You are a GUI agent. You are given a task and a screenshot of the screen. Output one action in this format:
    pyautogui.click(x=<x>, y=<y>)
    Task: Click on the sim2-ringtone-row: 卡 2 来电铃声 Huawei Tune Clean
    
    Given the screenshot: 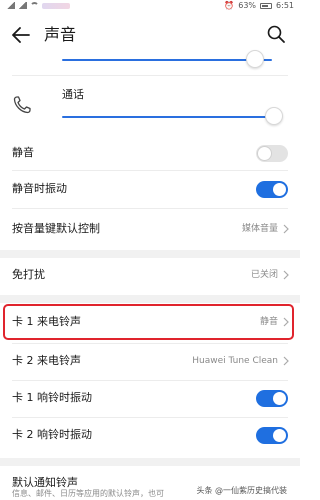 What is the action you would take?
    pyautogui.click(x=150, y=361)
    